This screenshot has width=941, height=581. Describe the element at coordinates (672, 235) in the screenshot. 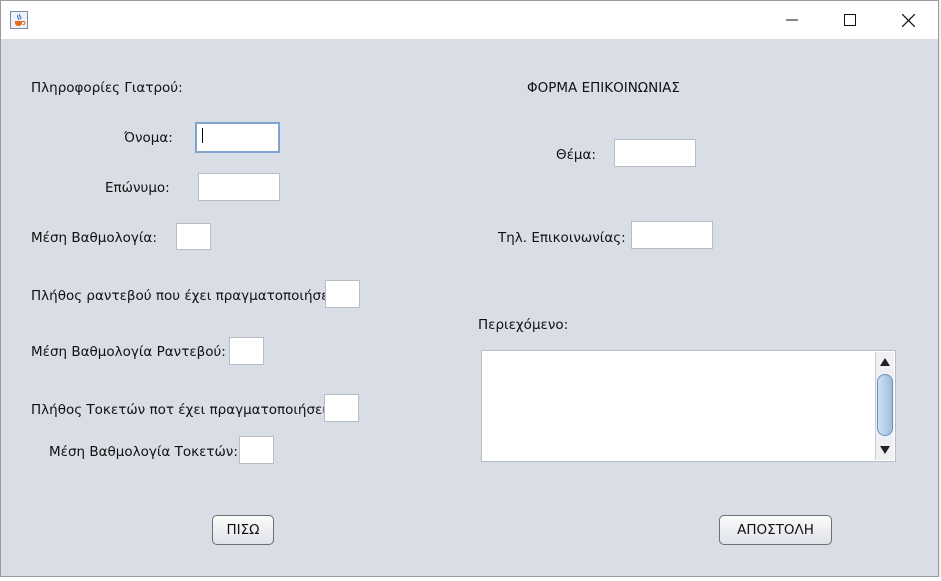

I see `phone-field` at that location.